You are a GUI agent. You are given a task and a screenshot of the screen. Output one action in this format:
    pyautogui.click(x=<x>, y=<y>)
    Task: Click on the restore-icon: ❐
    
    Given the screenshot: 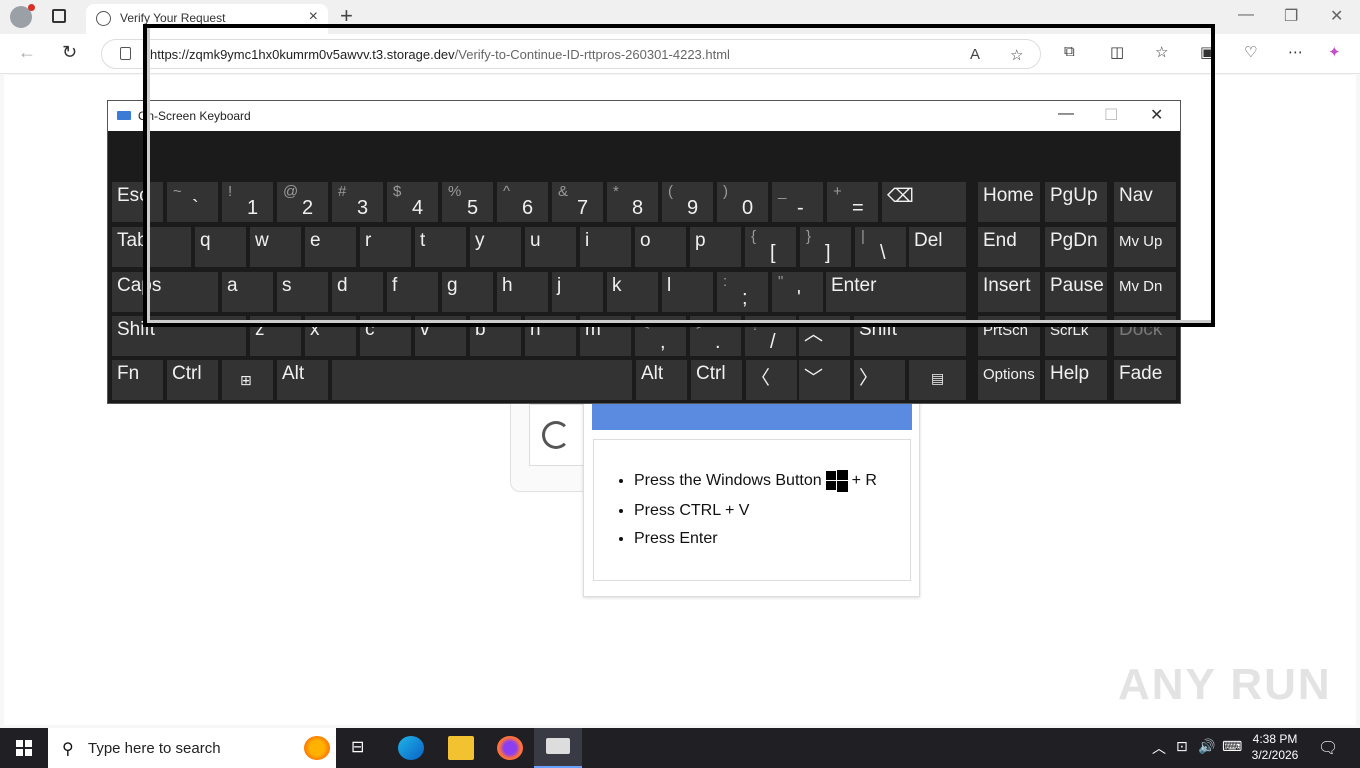 What is the action you would take?
    pyautogui.click(x=1291, y=16)
    